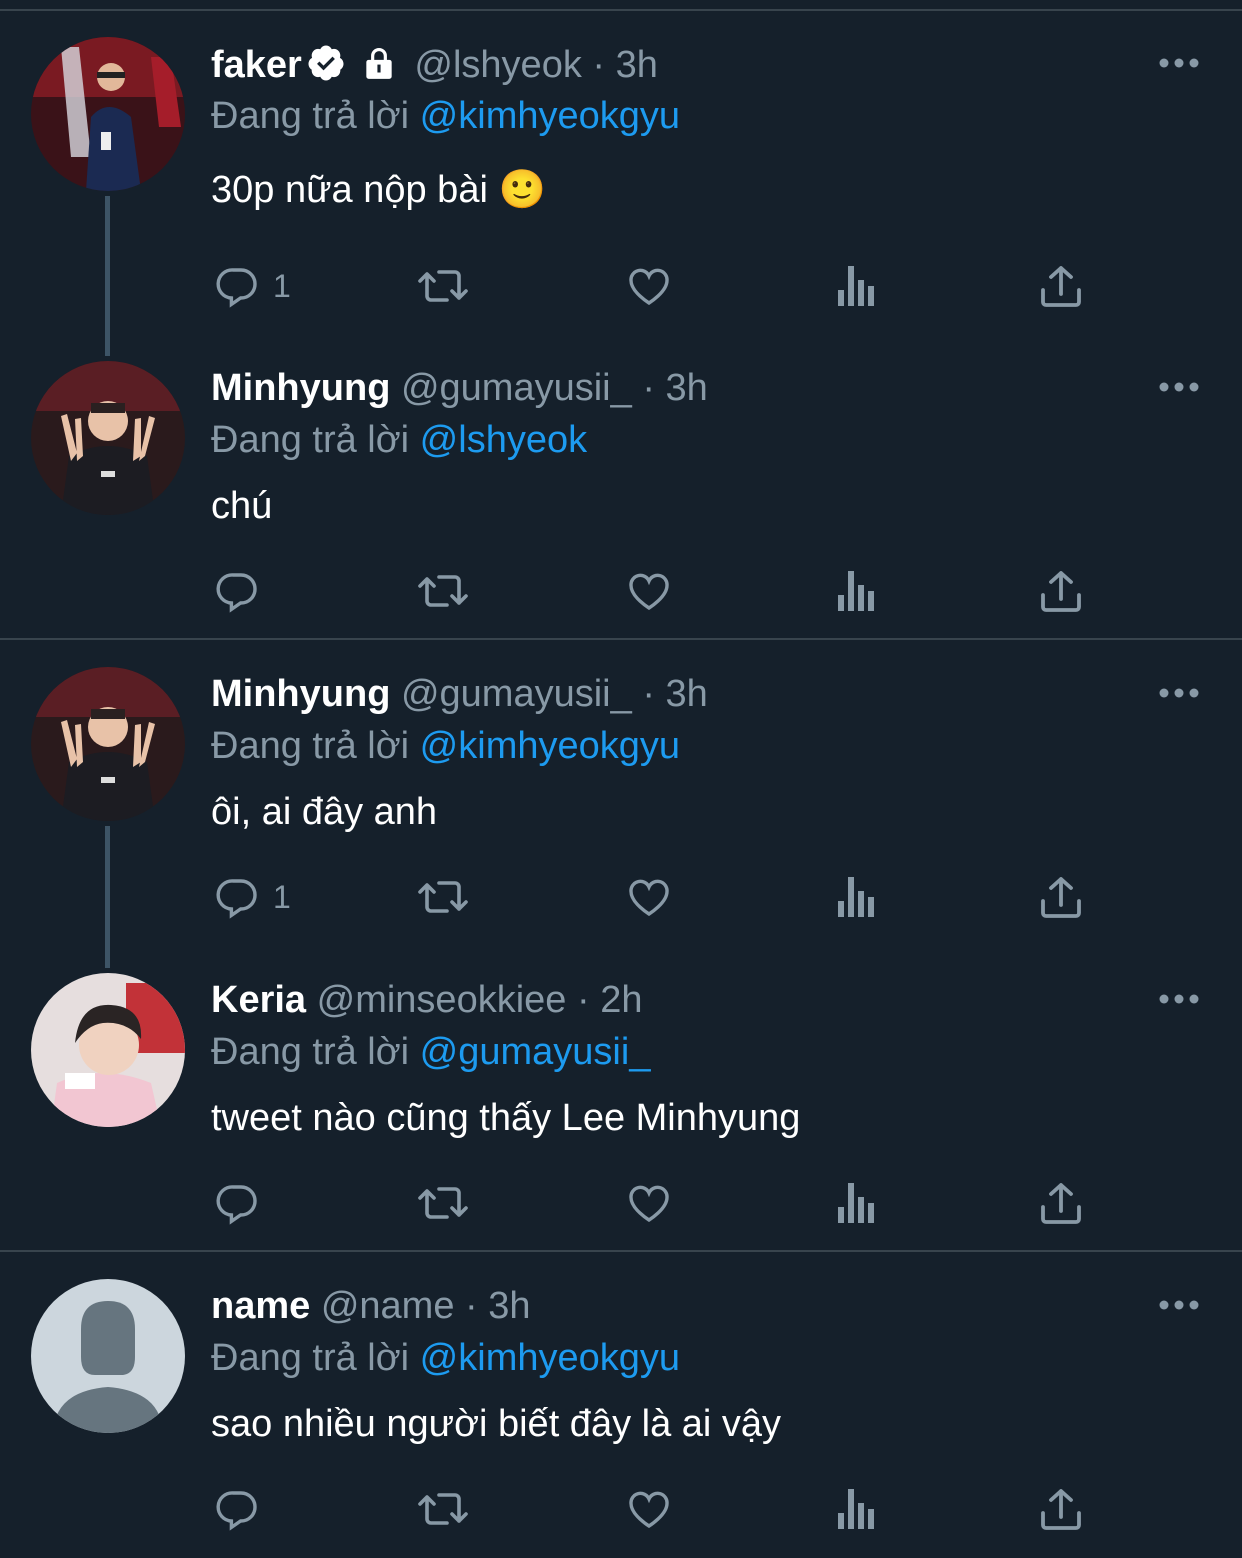  I want to click on tweet-text: chú, so click(242, 506).